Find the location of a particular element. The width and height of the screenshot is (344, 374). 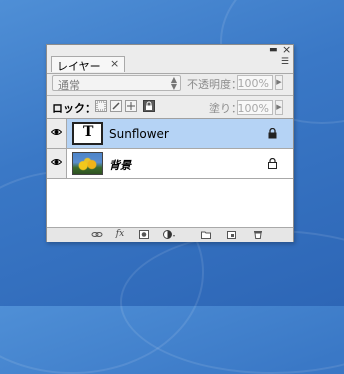

adjustment-icon is located at coordinates (168, 234).